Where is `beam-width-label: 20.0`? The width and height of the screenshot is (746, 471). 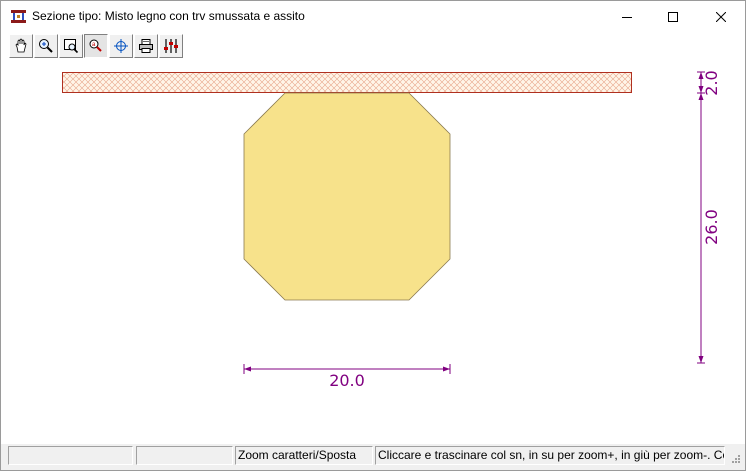
beam-width-label: 20.0 is located at coordinates (347, 380).